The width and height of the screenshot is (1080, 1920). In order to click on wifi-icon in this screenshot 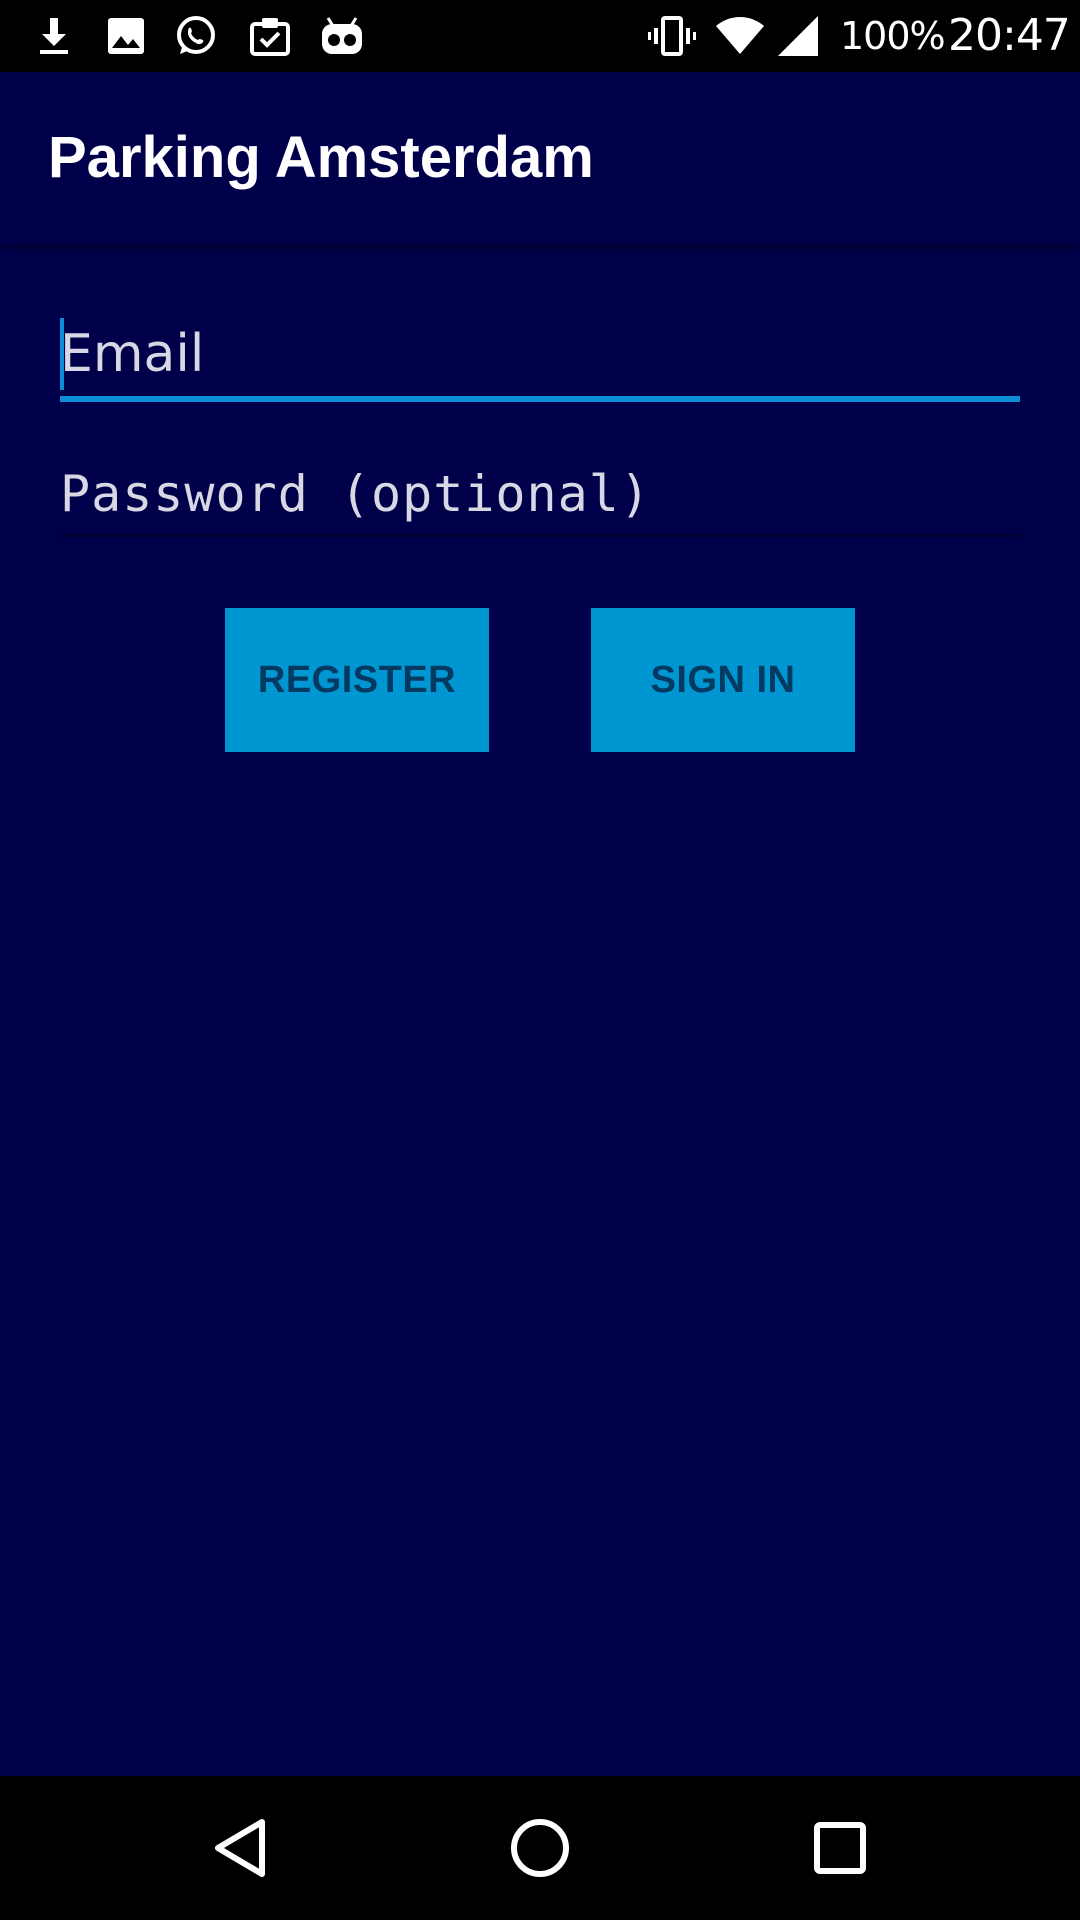, I will do `click(740, 35)`.